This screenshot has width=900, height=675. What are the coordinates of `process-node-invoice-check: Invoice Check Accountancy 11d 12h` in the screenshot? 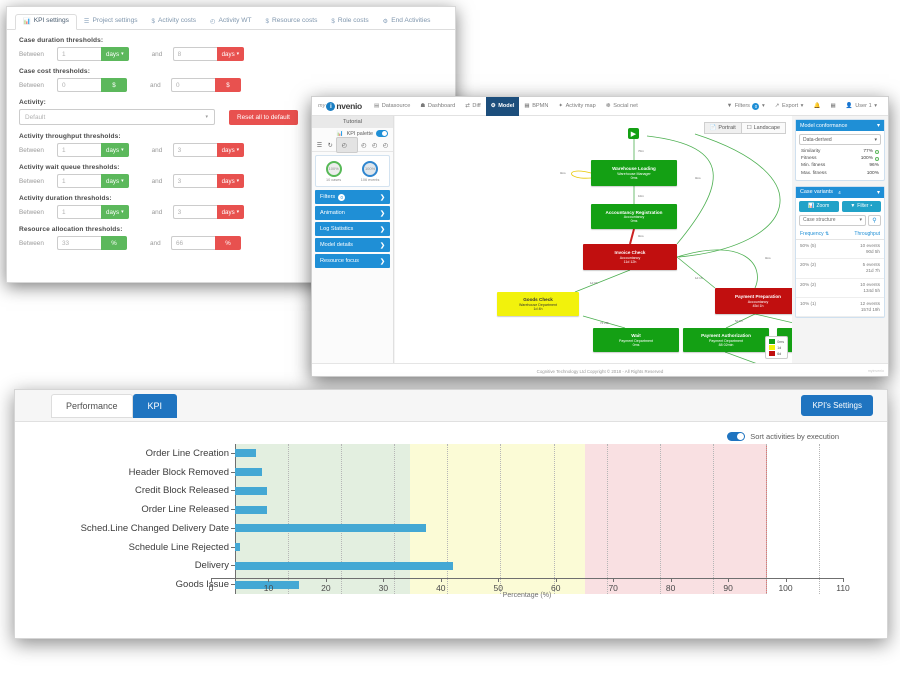 It's located at (630, 257).